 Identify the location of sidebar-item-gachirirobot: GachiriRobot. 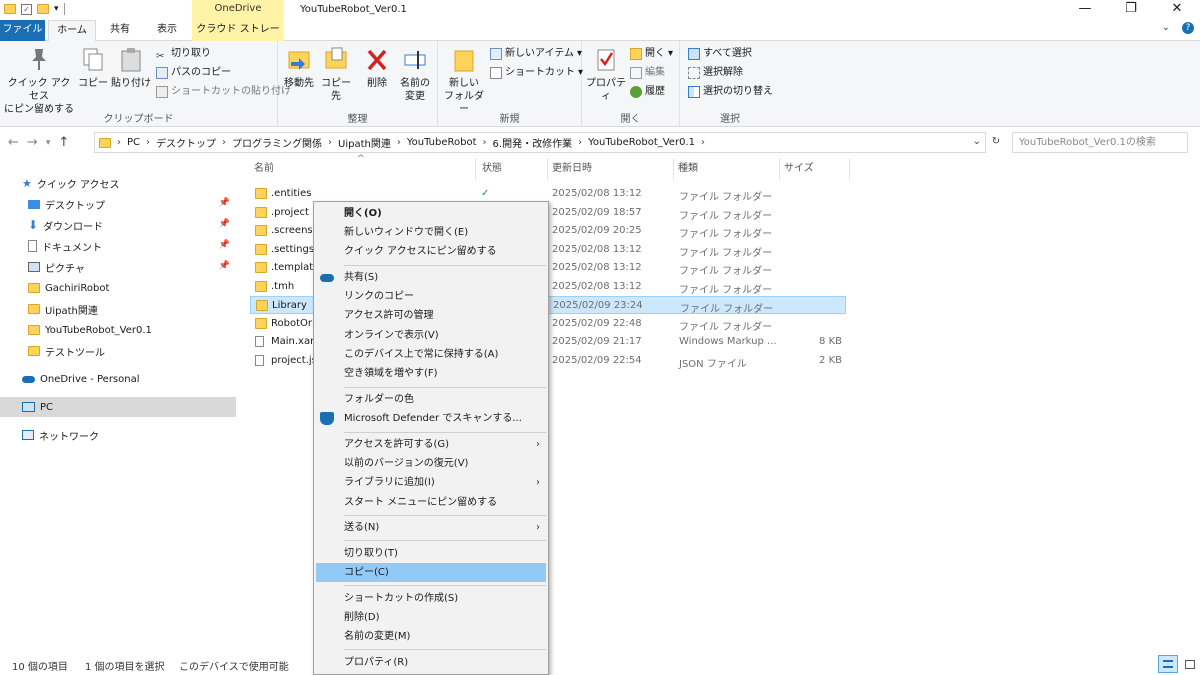
(118, 288).